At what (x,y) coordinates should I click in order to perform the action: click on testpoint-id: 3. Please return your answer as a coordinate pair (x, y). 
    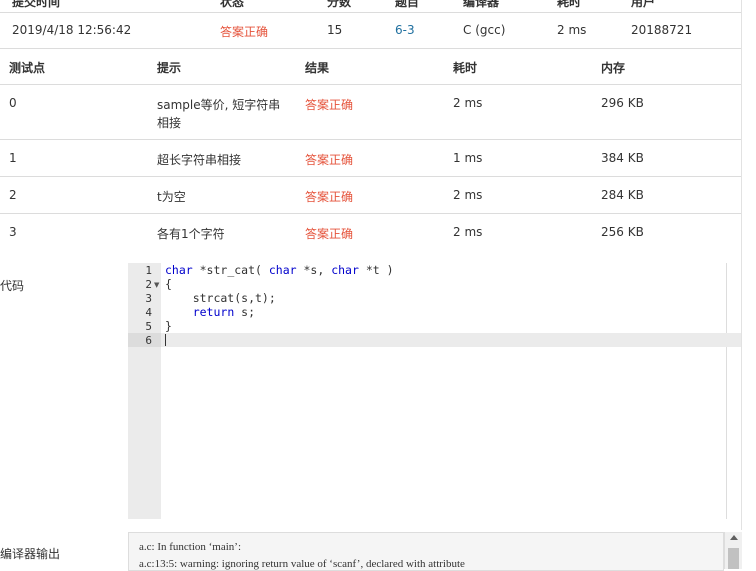
    Looking at the image, I should click on (13, 232).